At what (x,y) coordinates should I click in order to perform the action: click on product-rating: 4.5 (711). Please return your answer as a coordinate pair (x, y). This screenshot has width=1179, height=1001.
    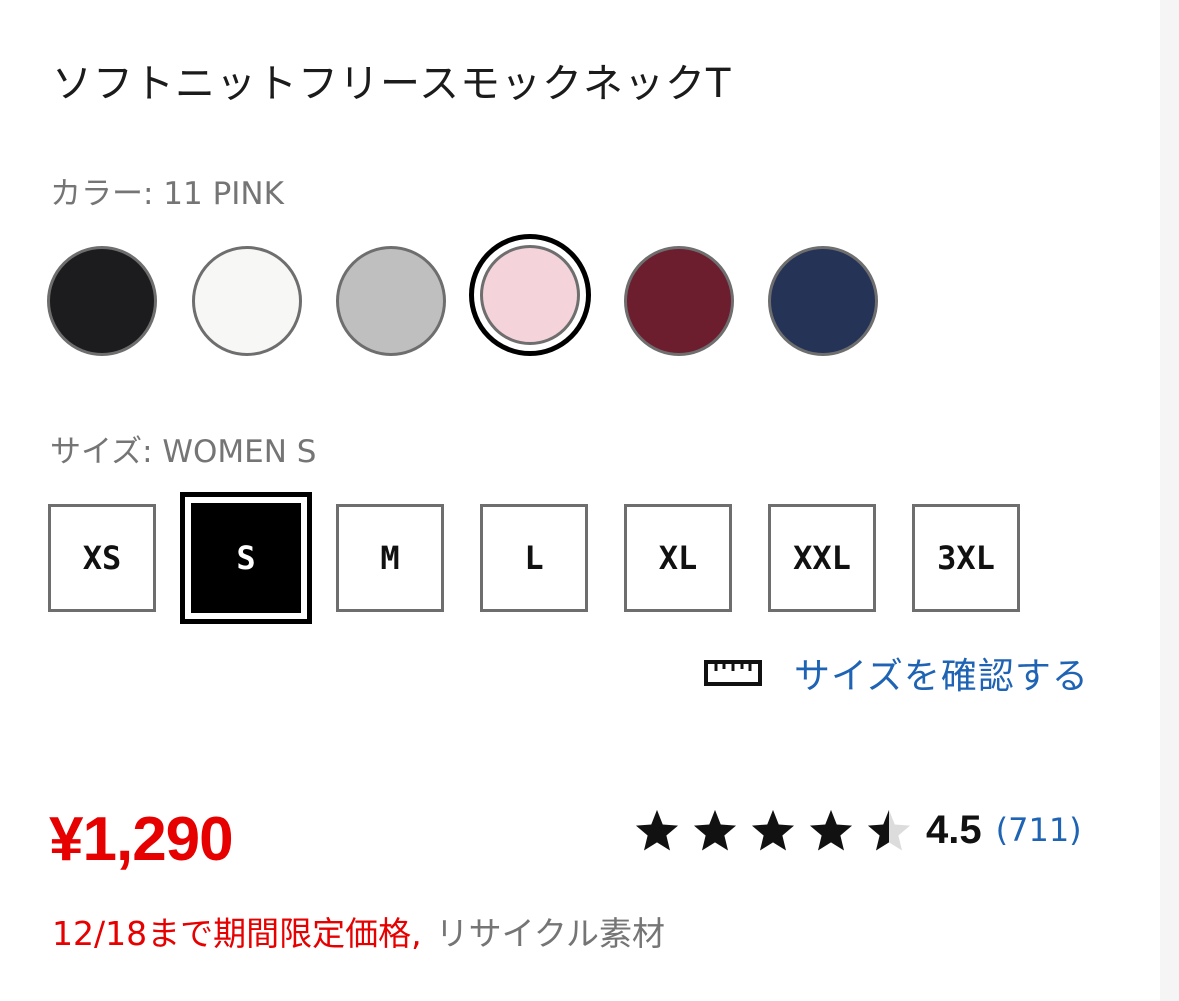
    Looking at the image, I should click on (858, 830).